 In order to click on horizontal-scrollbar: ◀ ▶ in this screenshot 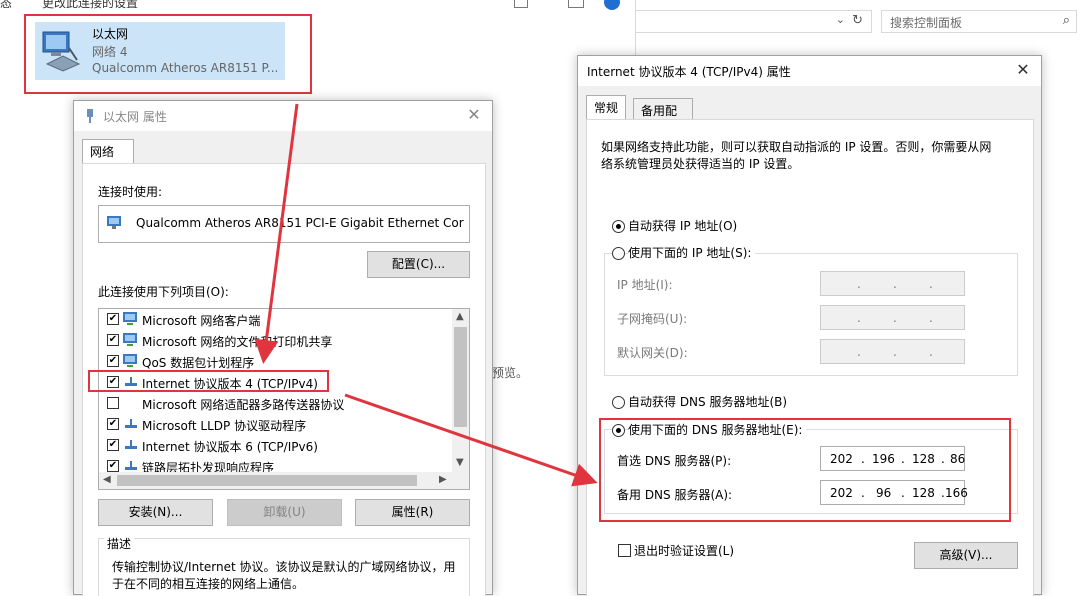, I will do `click(284, 480)`.